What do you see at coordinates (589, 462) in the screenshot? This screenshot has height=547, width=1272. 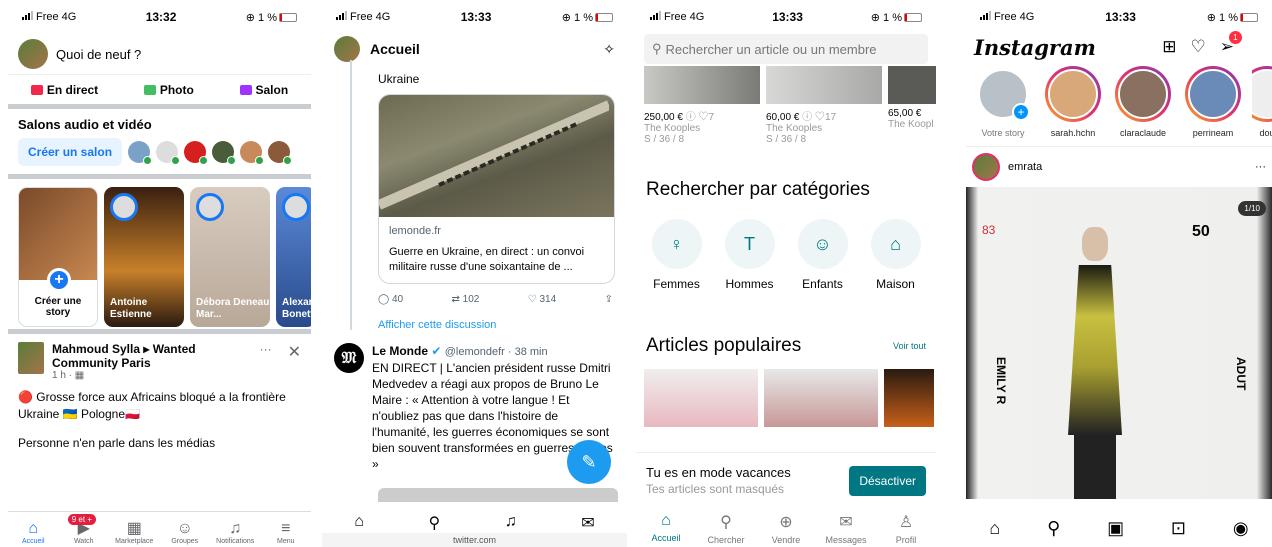 I see `compose-button: ✎` at bounding box center [589, 462].